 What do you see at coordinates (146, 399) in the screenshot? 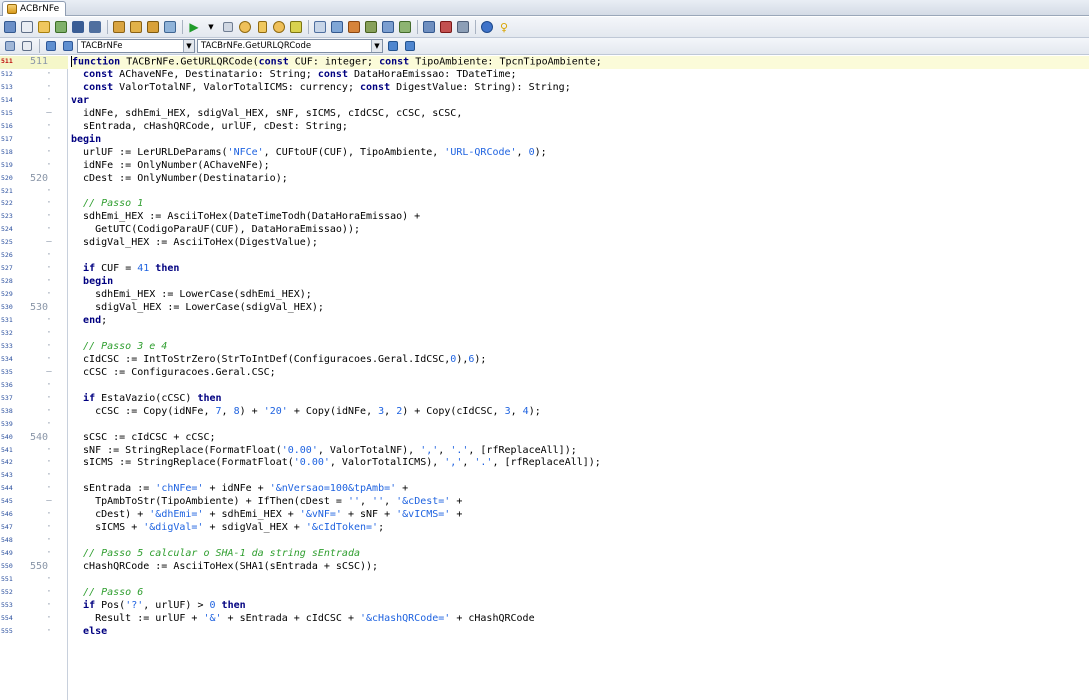
I see `code-line: if EstaVazio(cCSC) then` at bounding box center [146, 399].